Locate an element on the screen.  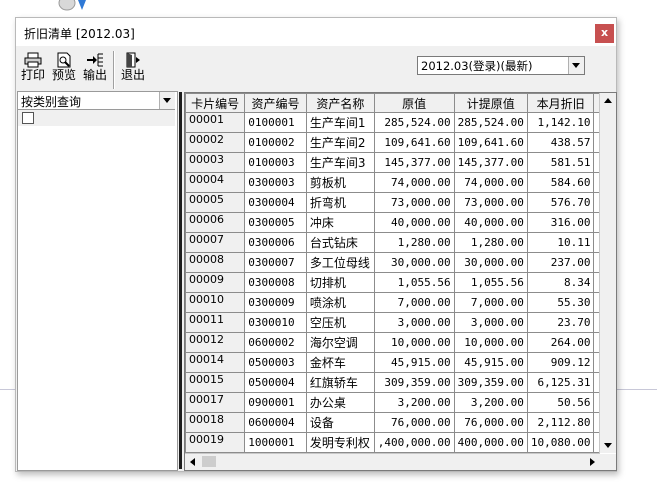
period-dropdown-button is located at coordinates (576, 65).